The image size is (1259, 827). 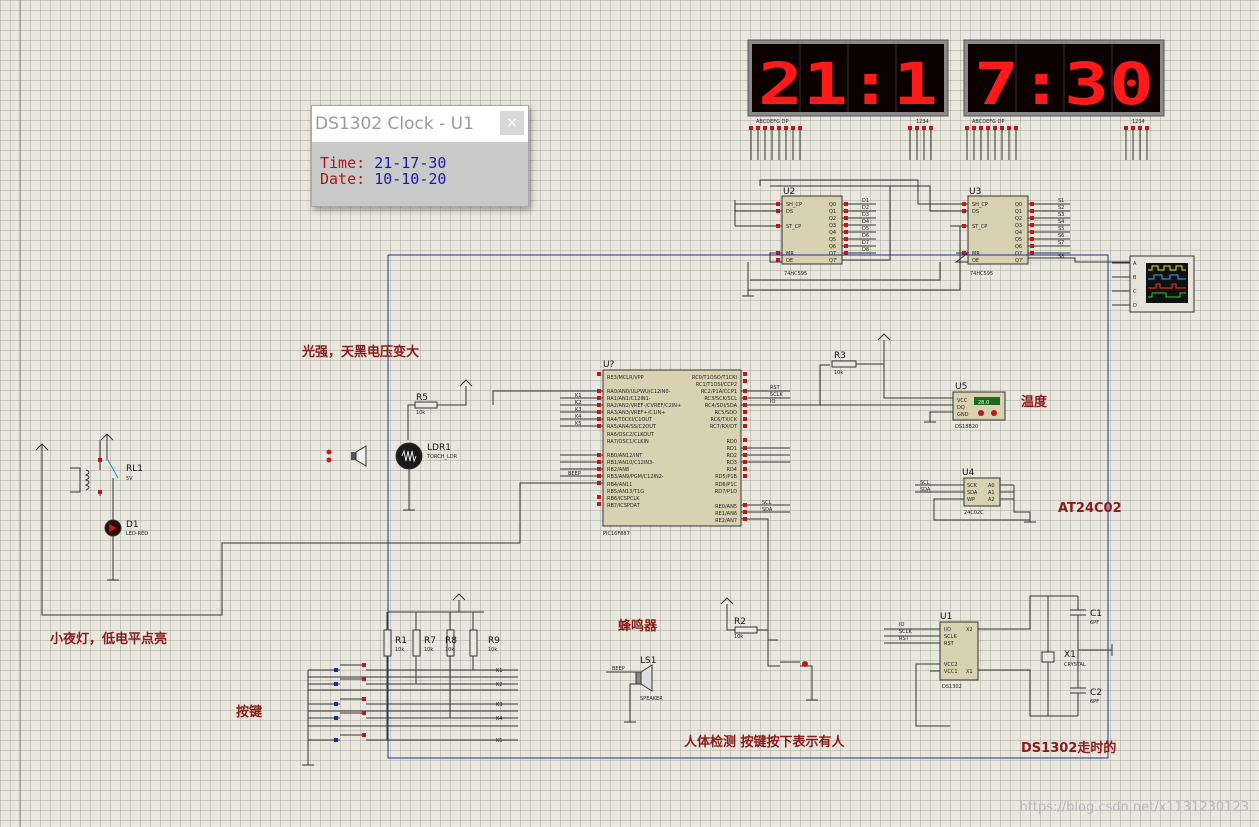 What do you see at coordinates (126, 550) in the screenshot?
I see `led-d1: D1 LED-RED` at bounding box center [126, 550].